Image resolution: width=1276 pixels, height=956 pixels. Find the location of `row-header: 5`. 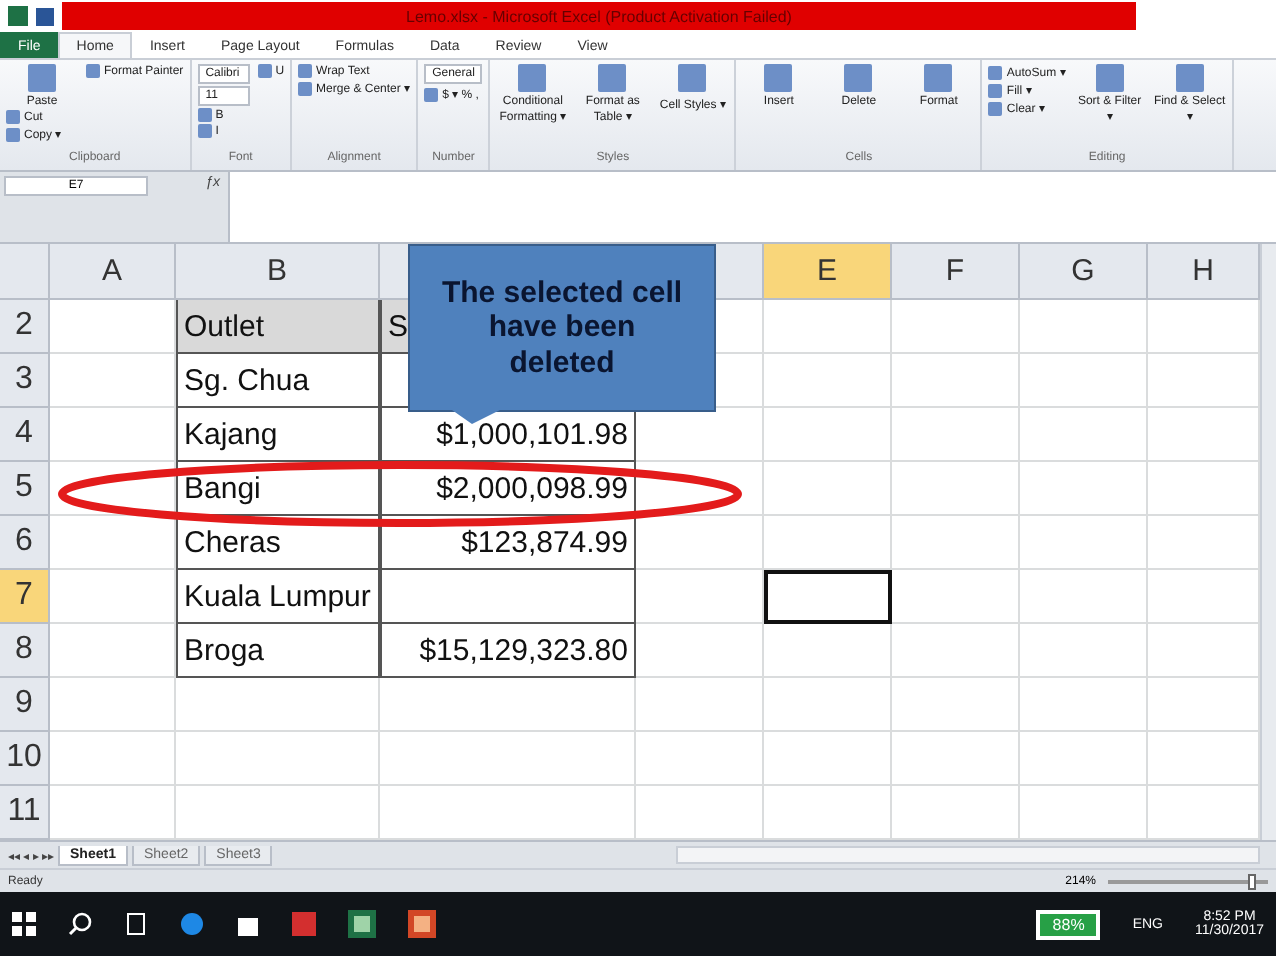

row-header: 5 is located at coordinates (25, 489).